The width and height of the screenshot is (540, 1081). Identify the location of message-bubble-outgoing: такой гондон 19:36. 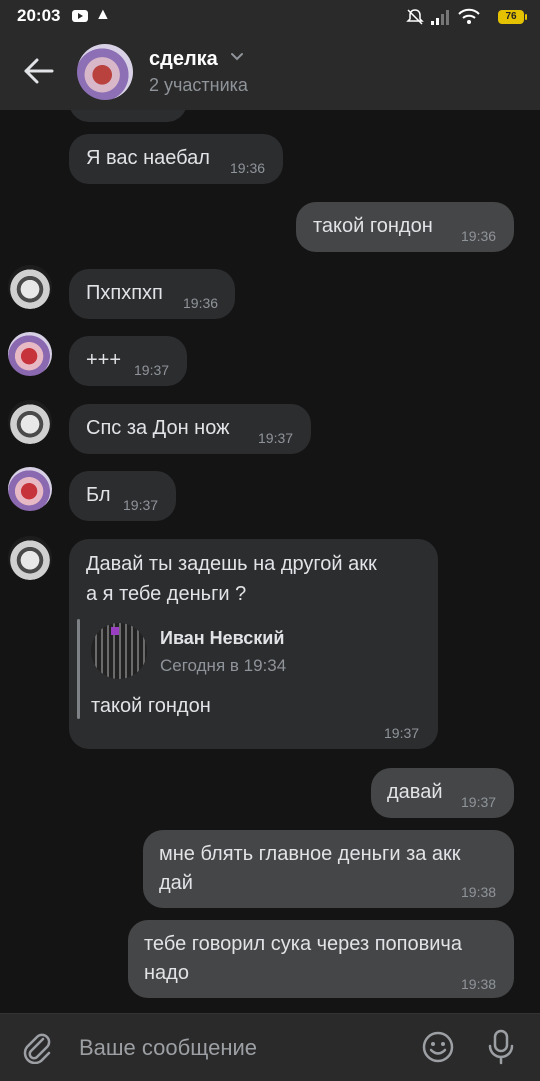
(405, 227).